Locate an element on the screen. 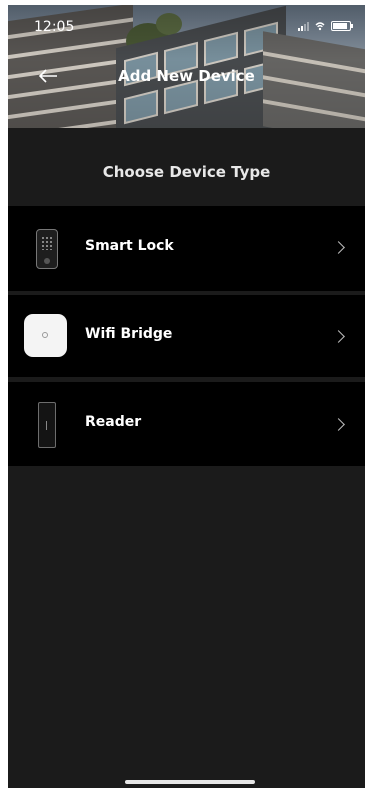  status-icons is located at coordinates (325, 26).